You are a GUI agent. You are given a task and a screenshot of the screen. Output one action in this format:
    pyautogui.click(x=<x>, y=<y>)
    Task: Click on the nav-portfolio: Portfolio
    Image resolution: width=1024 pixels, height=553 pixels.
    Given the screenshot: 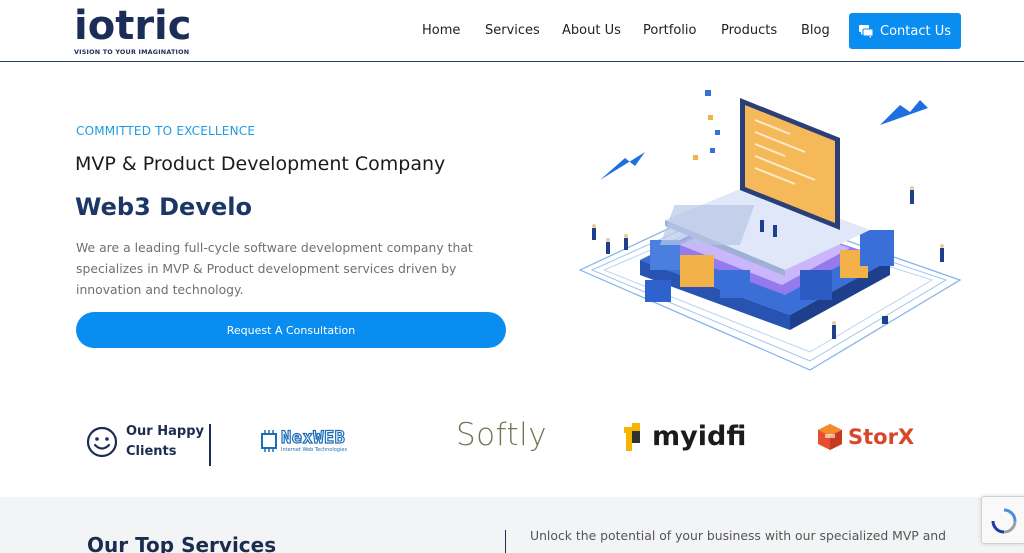 What is the action you would take?
    pyautogui.click(x=669, y=30)
    